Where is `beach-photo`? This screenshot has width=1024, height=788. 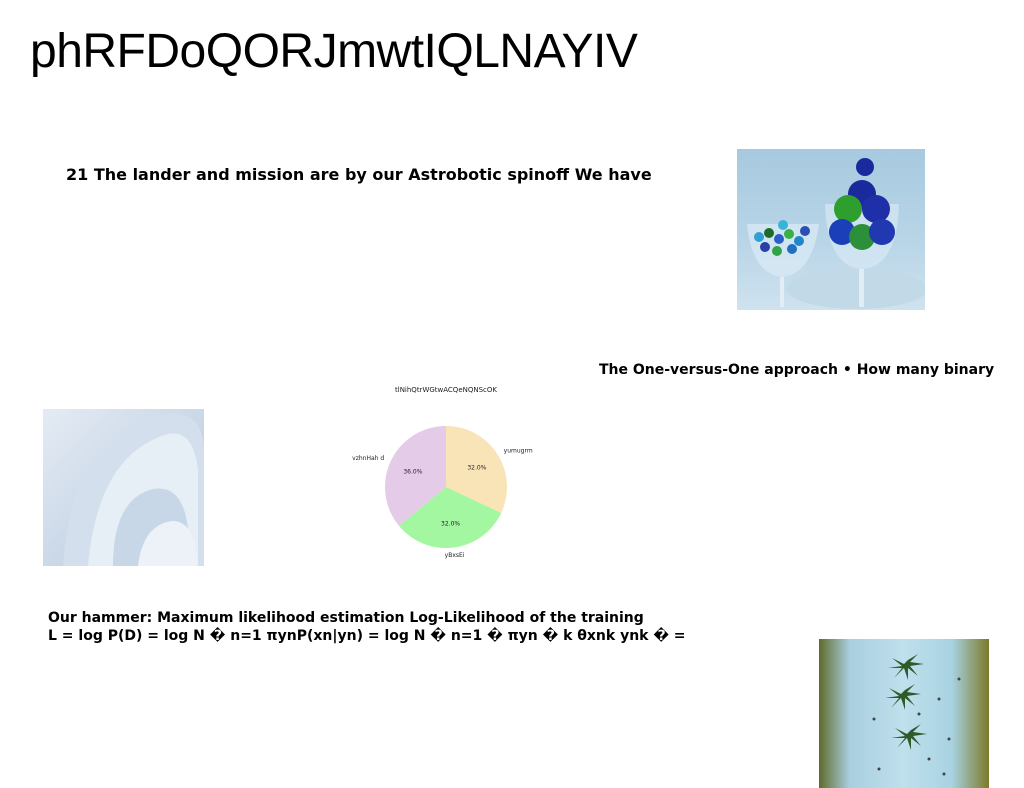 beach-photo is located at coordinates (904, 713).